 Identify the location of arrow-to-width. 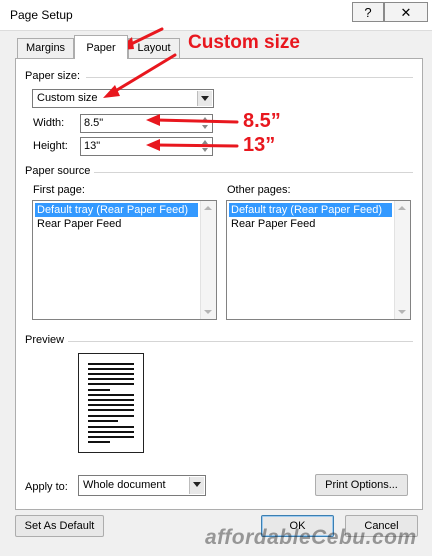
(196, 121).